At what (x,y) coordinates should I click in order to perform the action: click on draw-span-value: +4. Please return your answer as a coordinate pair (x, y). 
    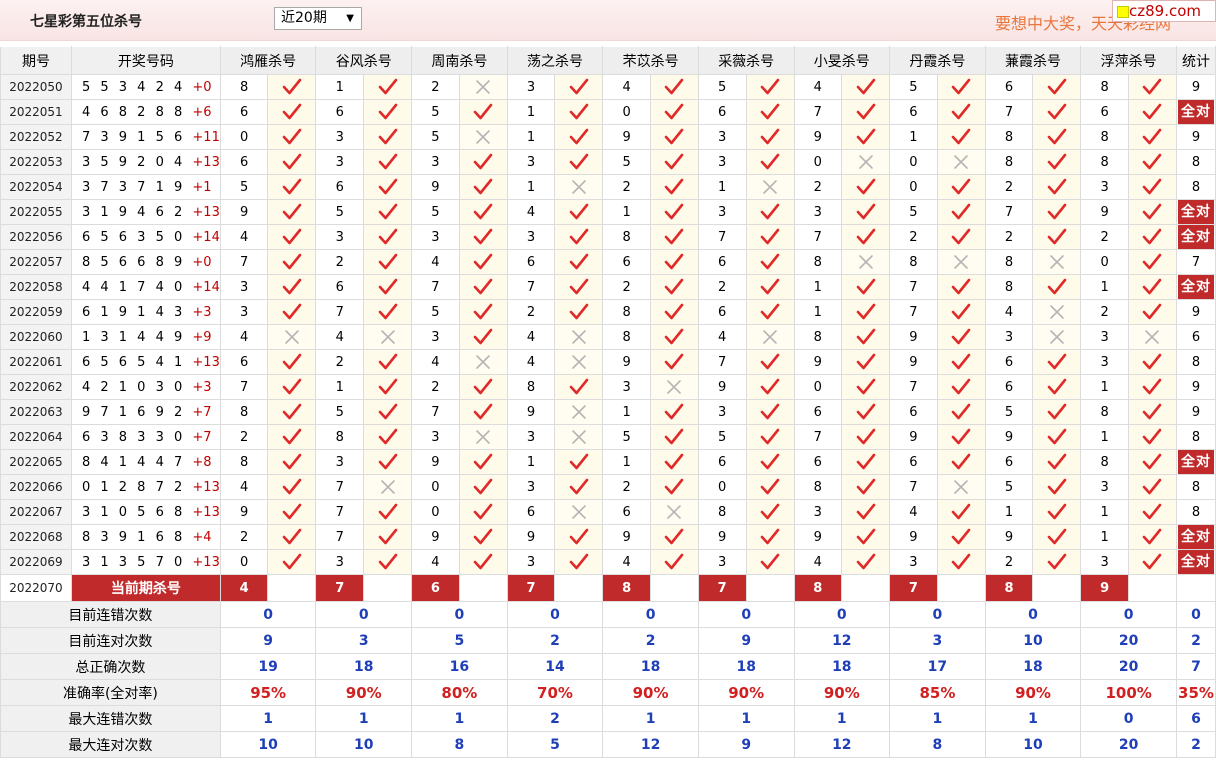
    Looking at the image, I should click on (202, 537).